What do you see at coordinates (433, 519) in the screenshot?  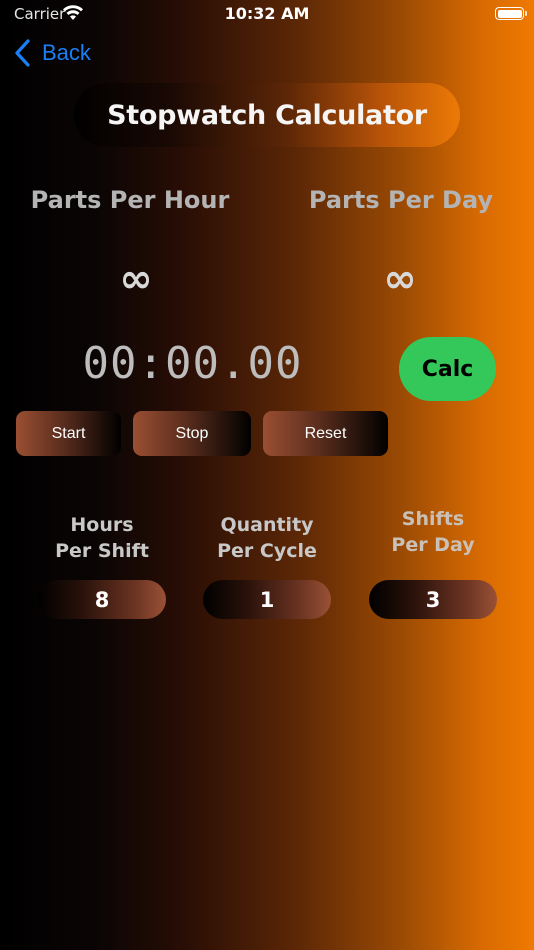 I see `shifts-label-line1: Shifts` at bounding box center [433, 519].